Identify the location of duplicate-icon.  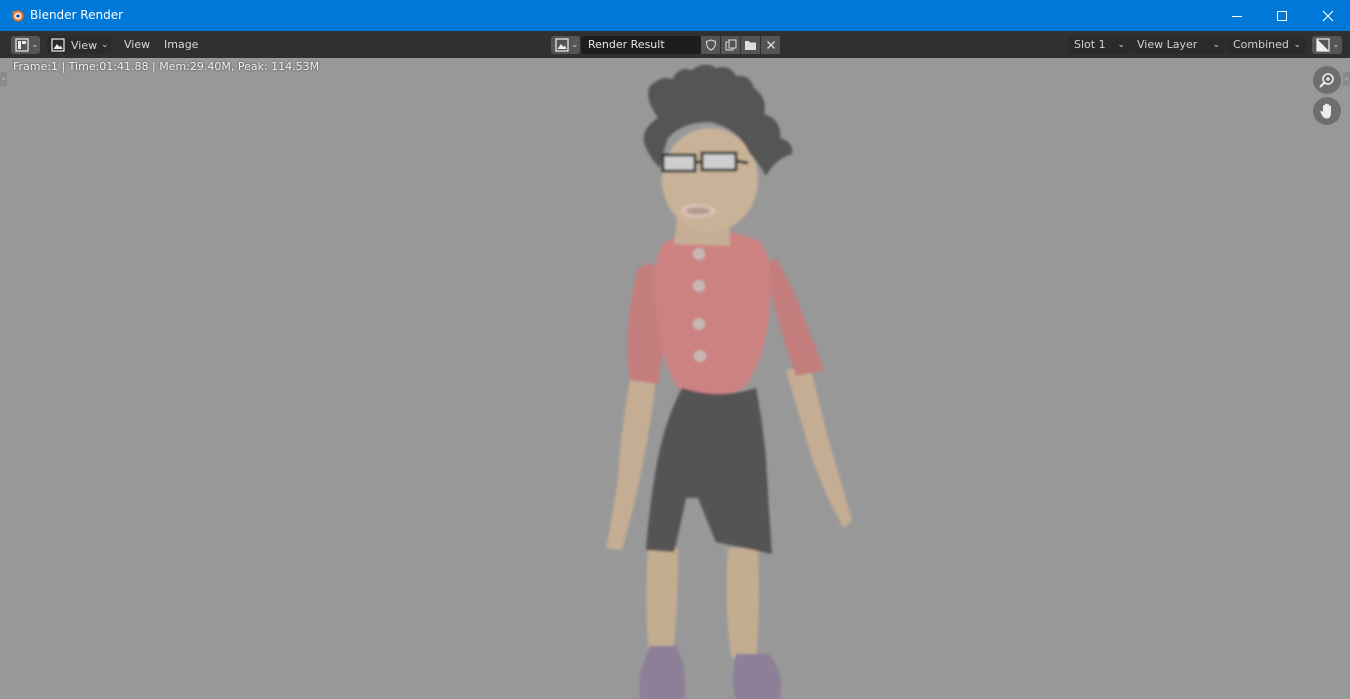
(730, 45).